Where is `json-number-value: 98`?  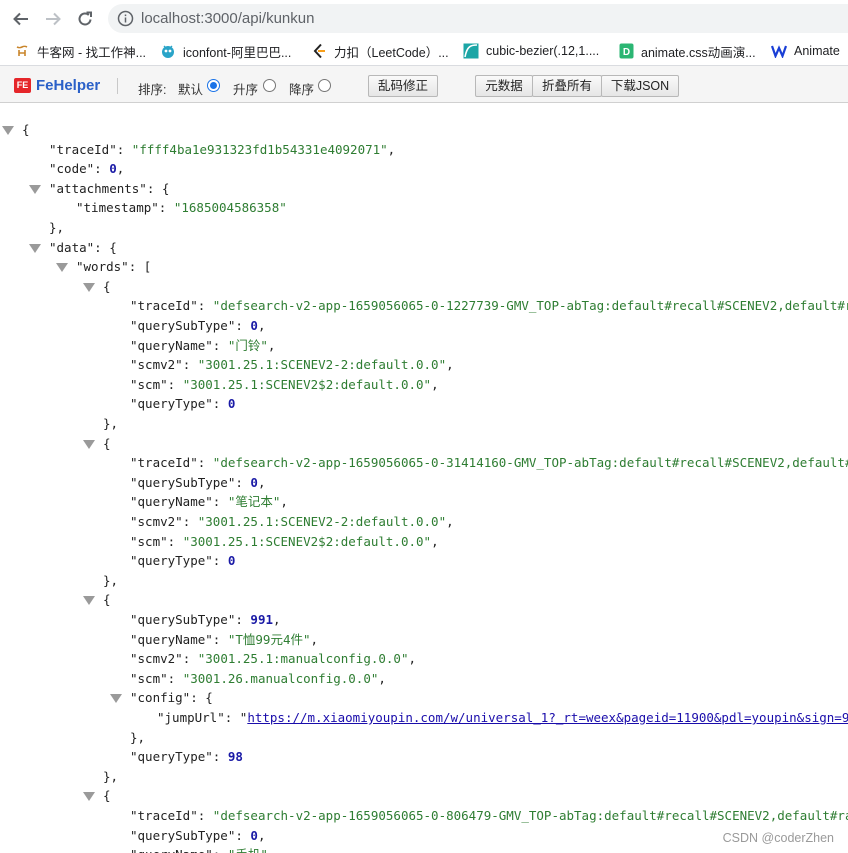 json-number-value: 98 is located at coordinates (235, 757).